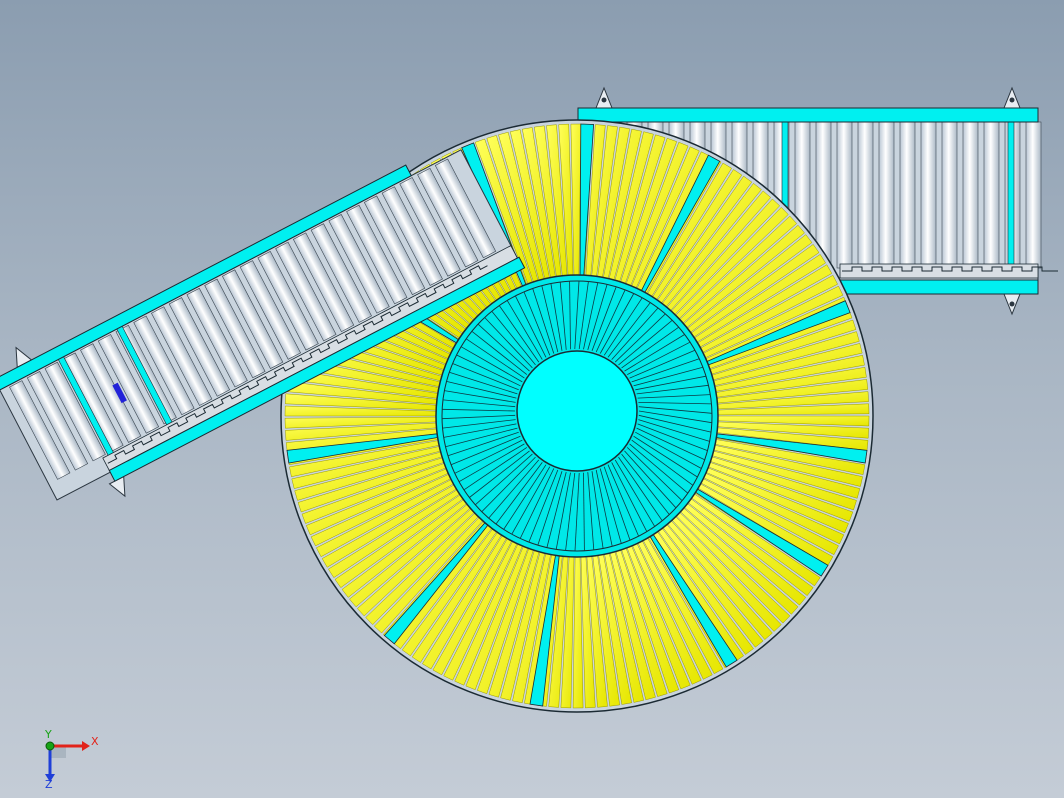  What do you see at coordinates (1011, 197) in the screenshot?
I see `cross-bar` at bounding box center [1011, 197].